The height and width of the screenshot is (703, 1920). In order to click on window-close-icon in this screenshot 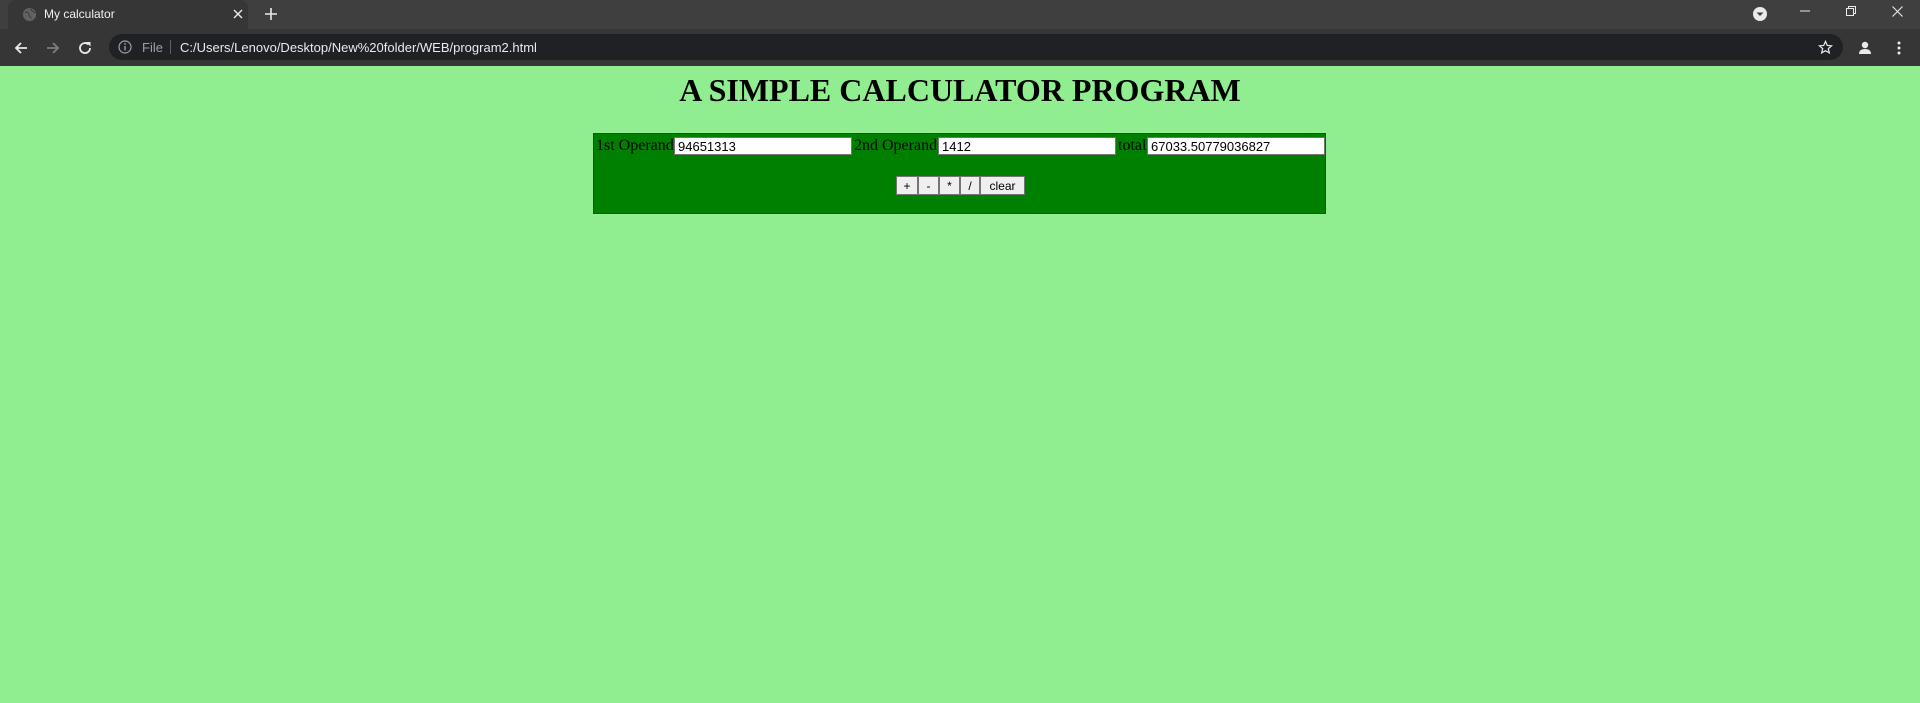, I will do `click(1897, 11)`.